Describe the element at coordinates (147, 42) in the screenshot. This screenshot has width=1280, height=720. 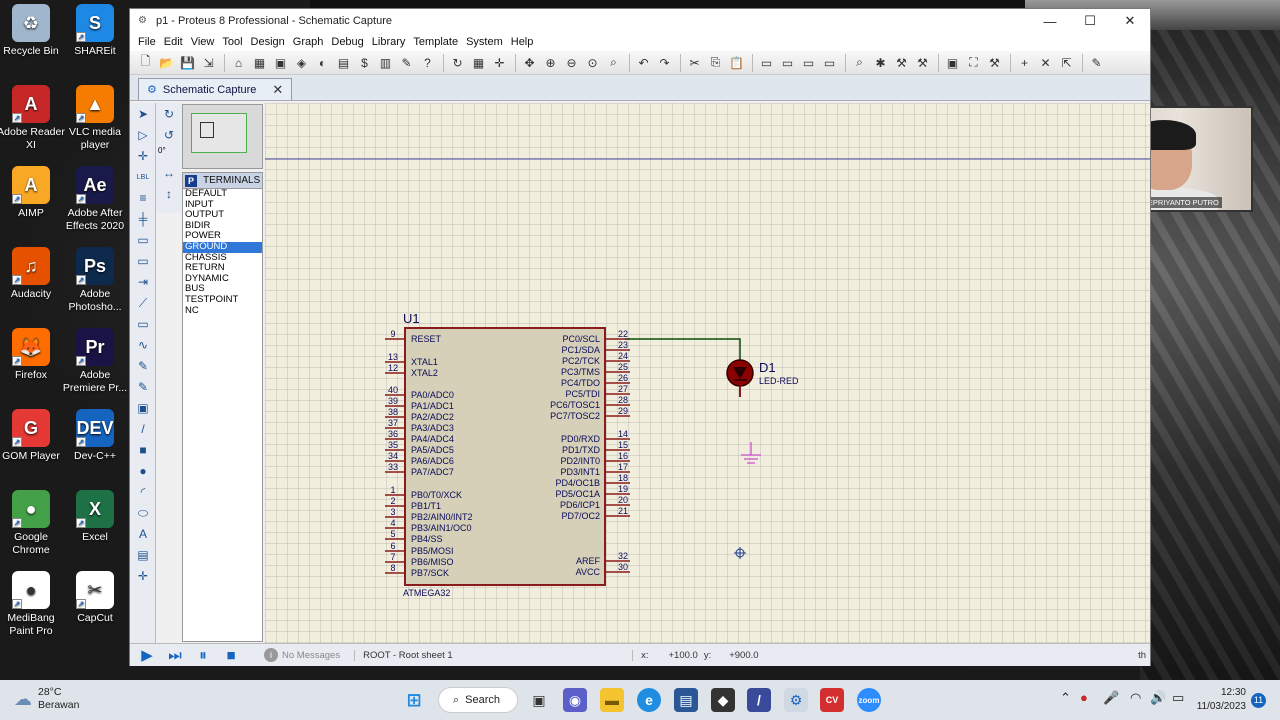
I see `menu-file: File` at that location.